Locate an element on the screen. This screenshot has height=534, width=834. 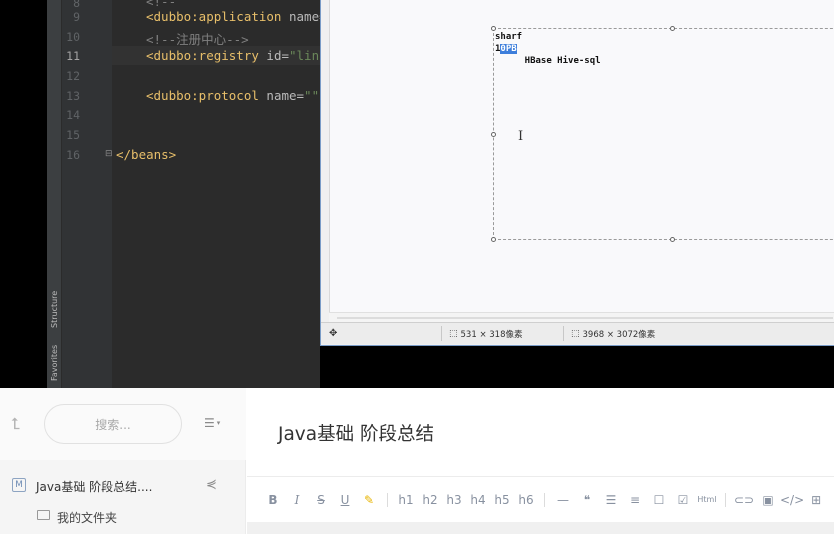
move-icon: ✥ is located at coordinates (333, 333).